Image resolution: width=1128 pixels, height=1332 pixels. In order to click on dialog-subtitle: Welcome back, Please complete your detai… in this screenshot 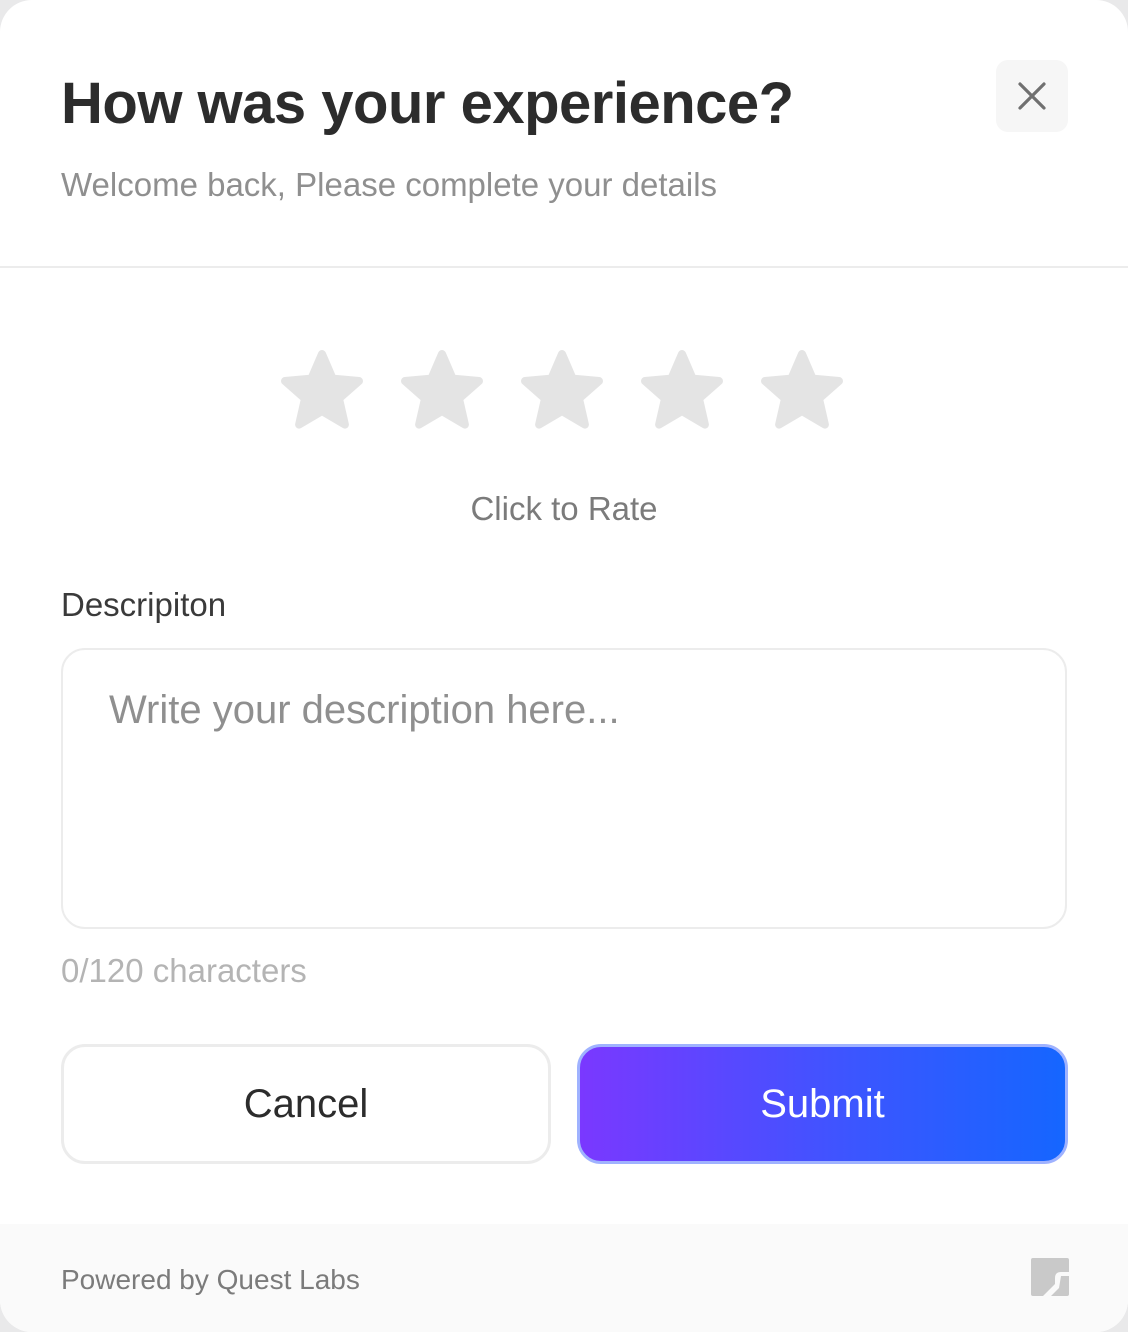, I will do `click(389, 184)`.